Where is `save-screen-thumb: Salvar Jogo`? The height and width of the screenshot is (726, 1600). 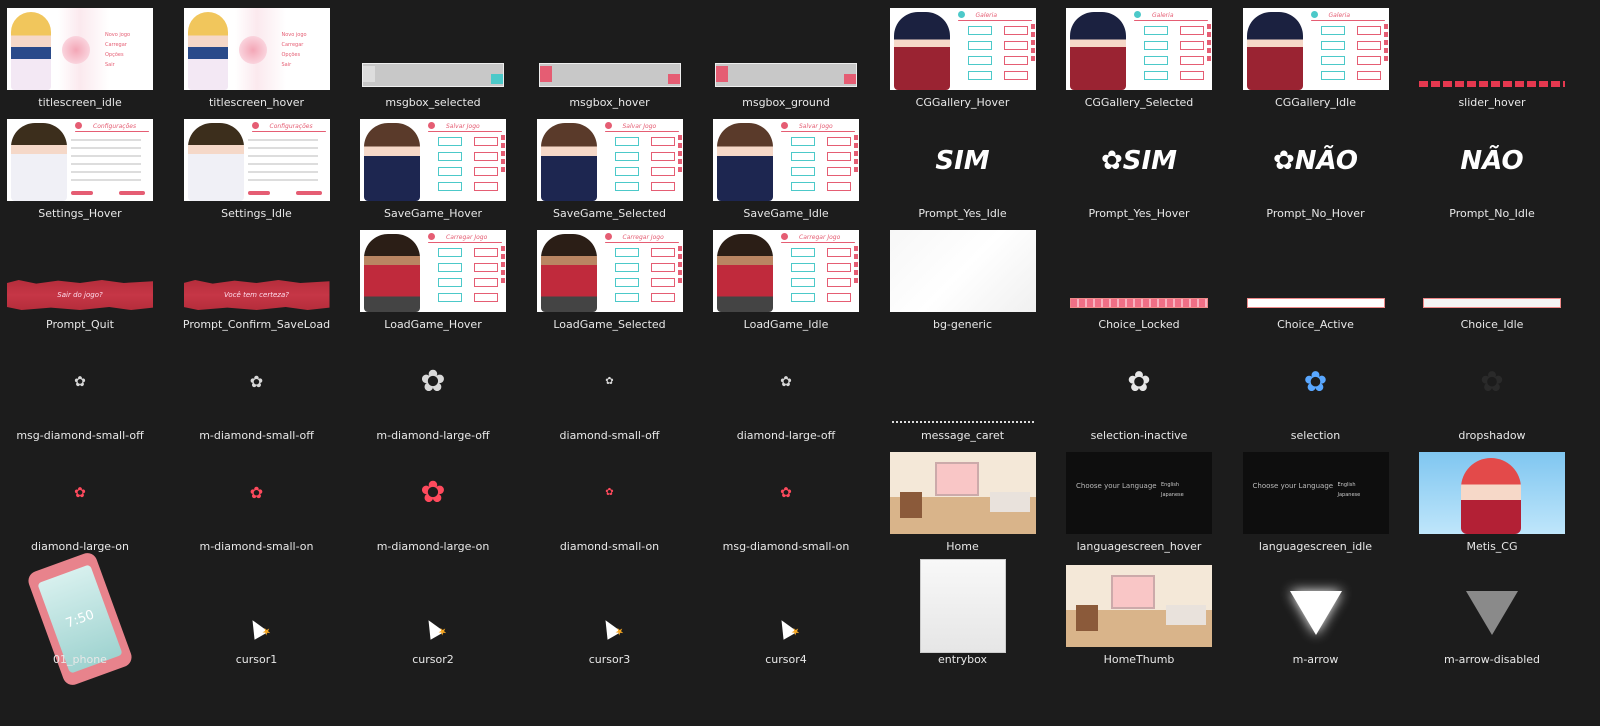 save-screen-thumb: Salvar Jogo is located at coordinates (609, 160).